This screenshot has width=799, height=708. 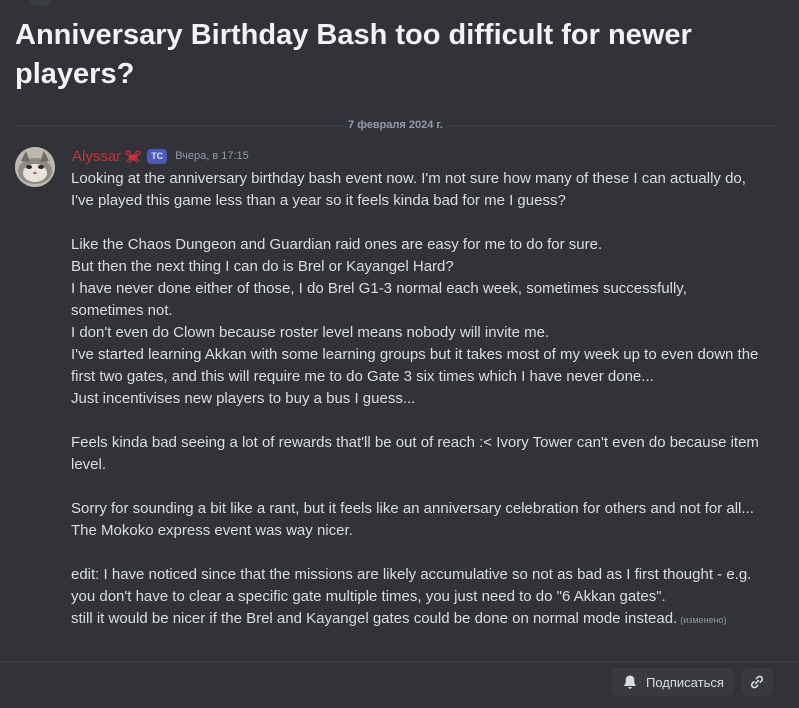 What do you see at coordinates (41, 3) in the screenshot?
I see `top-partial-element` at bounding box center [41, 3].